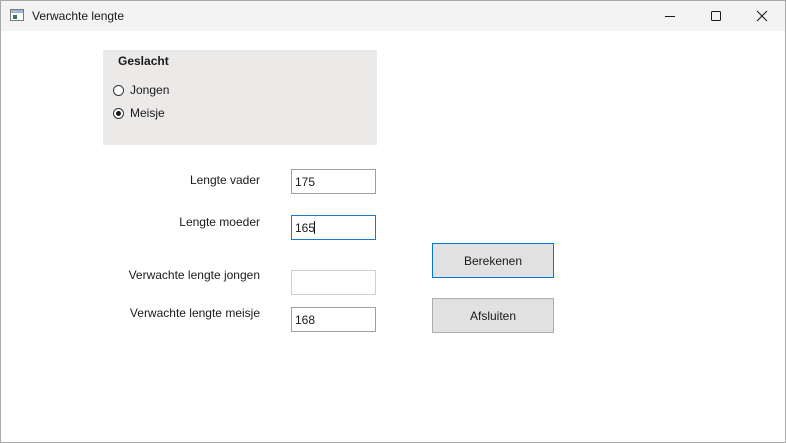 The width and height of the screenshot is (786, 443). What do you see at coordinates (147, 113) in the screenshot?
I see `radio-meisje-label: Meisje` at bounding box center [147, 113].